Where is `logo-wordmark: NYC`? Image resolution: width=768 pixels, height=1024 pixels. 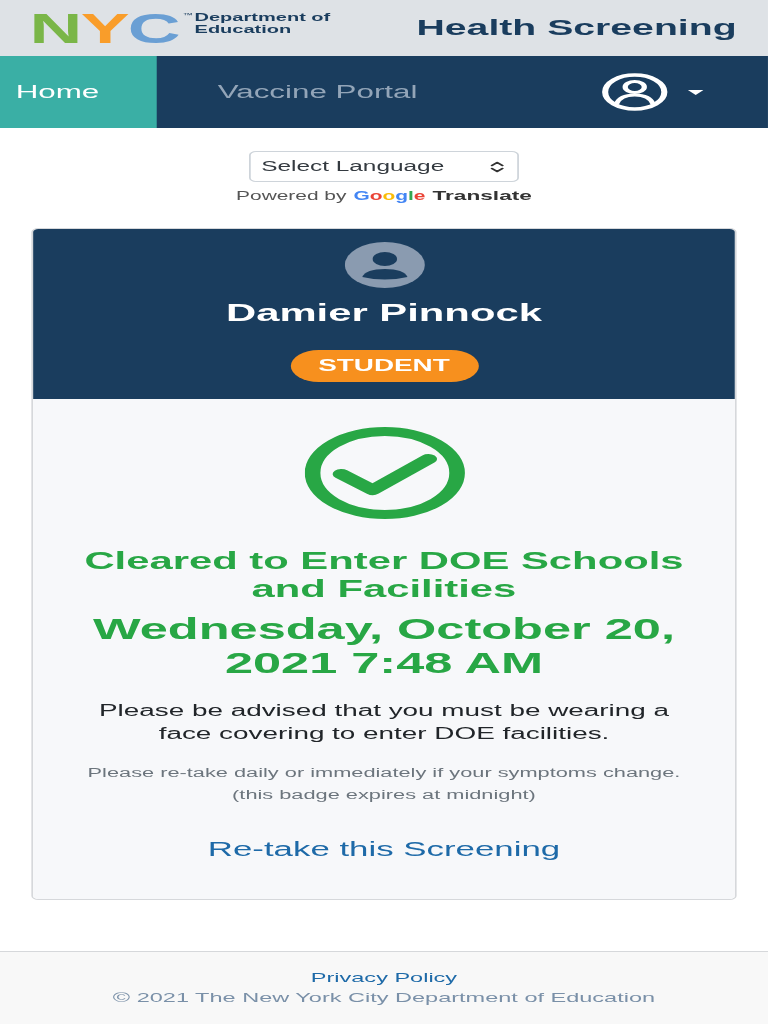
logo-wordmark: NYC is located at coordinates (104, 28).